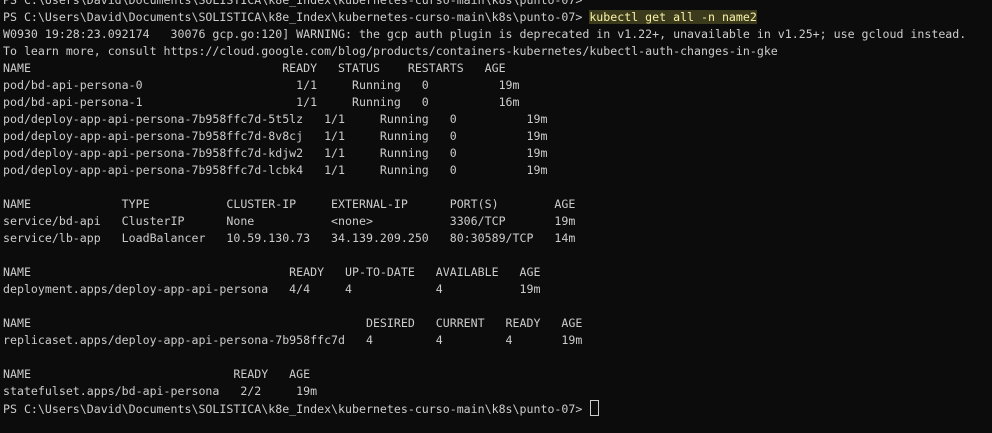 The width and height of the screenshot is (992, 433). Describe the element at coordinates (261, 85) in the screenshot. I see `pod-row: pod/bd-api-persona-0 1/1 Running 0 19m` at that location.